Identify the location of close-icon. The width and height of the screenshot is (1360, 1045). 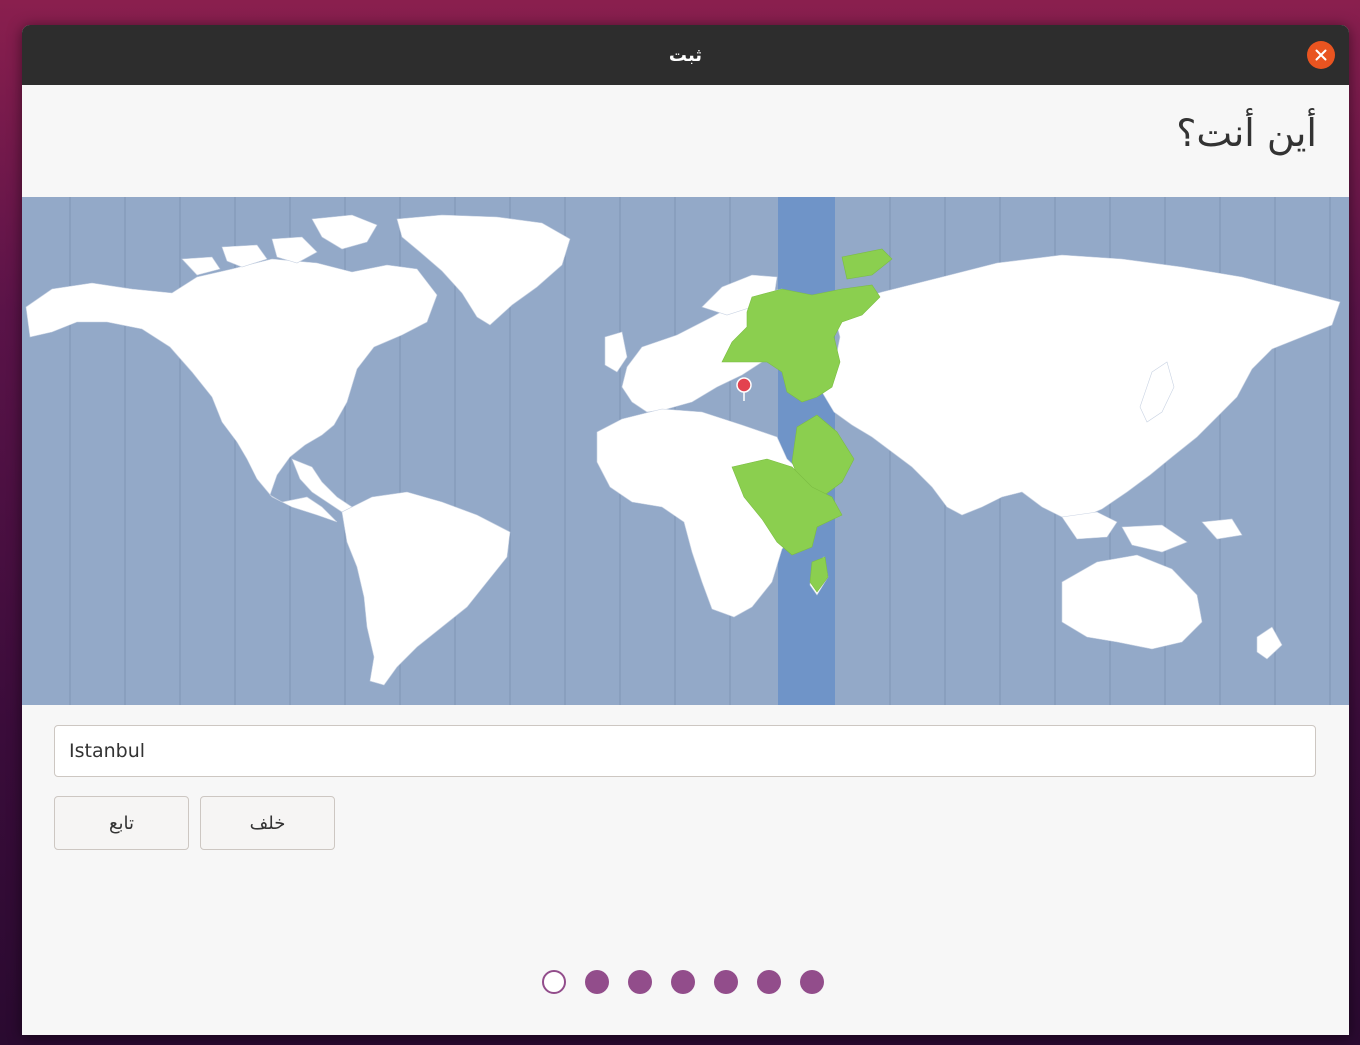
(1321, 55).